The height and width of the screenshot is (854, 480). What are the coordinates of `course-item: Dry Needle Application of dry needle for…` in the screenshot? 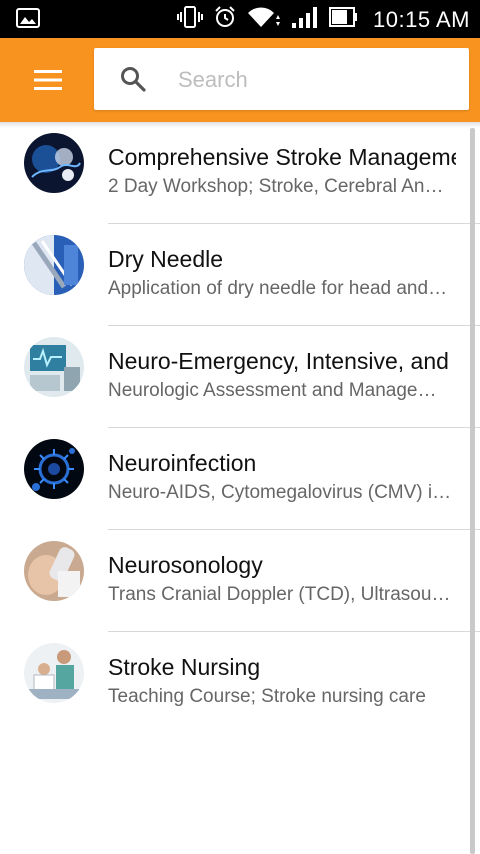 It's located at (240, 275).